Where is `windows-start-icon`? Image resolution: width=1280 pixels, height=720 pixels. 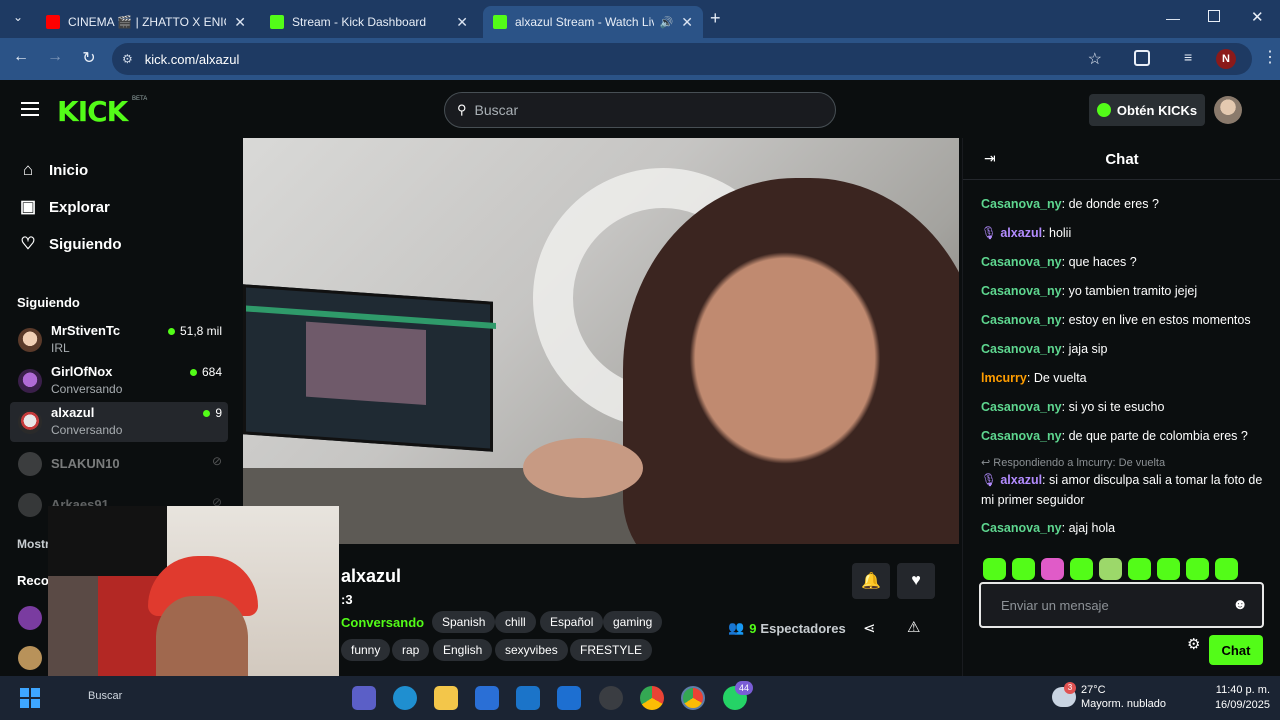 windows-start-icon is located at coordinates (30, 698).